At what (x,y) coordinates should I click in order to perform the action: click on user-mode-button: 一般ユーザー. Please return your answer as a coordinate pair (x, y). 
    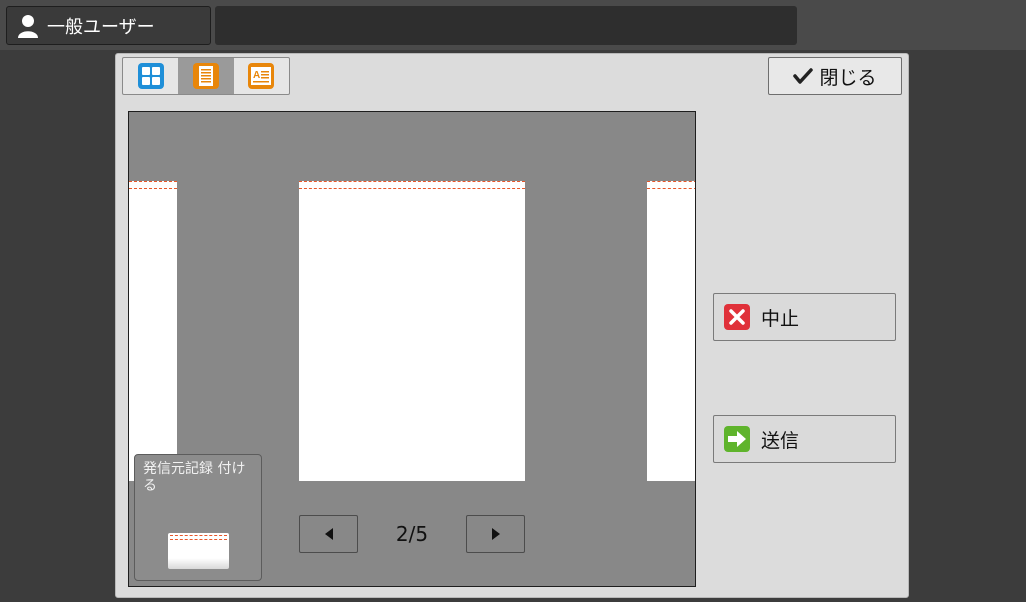
    Looking at the image, I should click on (108, 25).